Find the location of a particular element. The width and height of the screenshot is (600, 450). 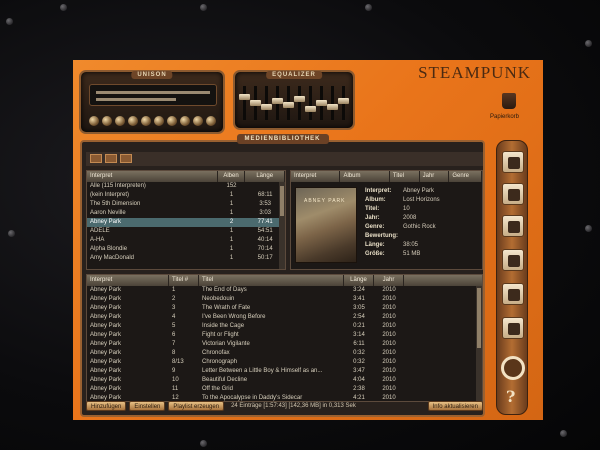

library-toolbar is located at coordinates (284, 159).